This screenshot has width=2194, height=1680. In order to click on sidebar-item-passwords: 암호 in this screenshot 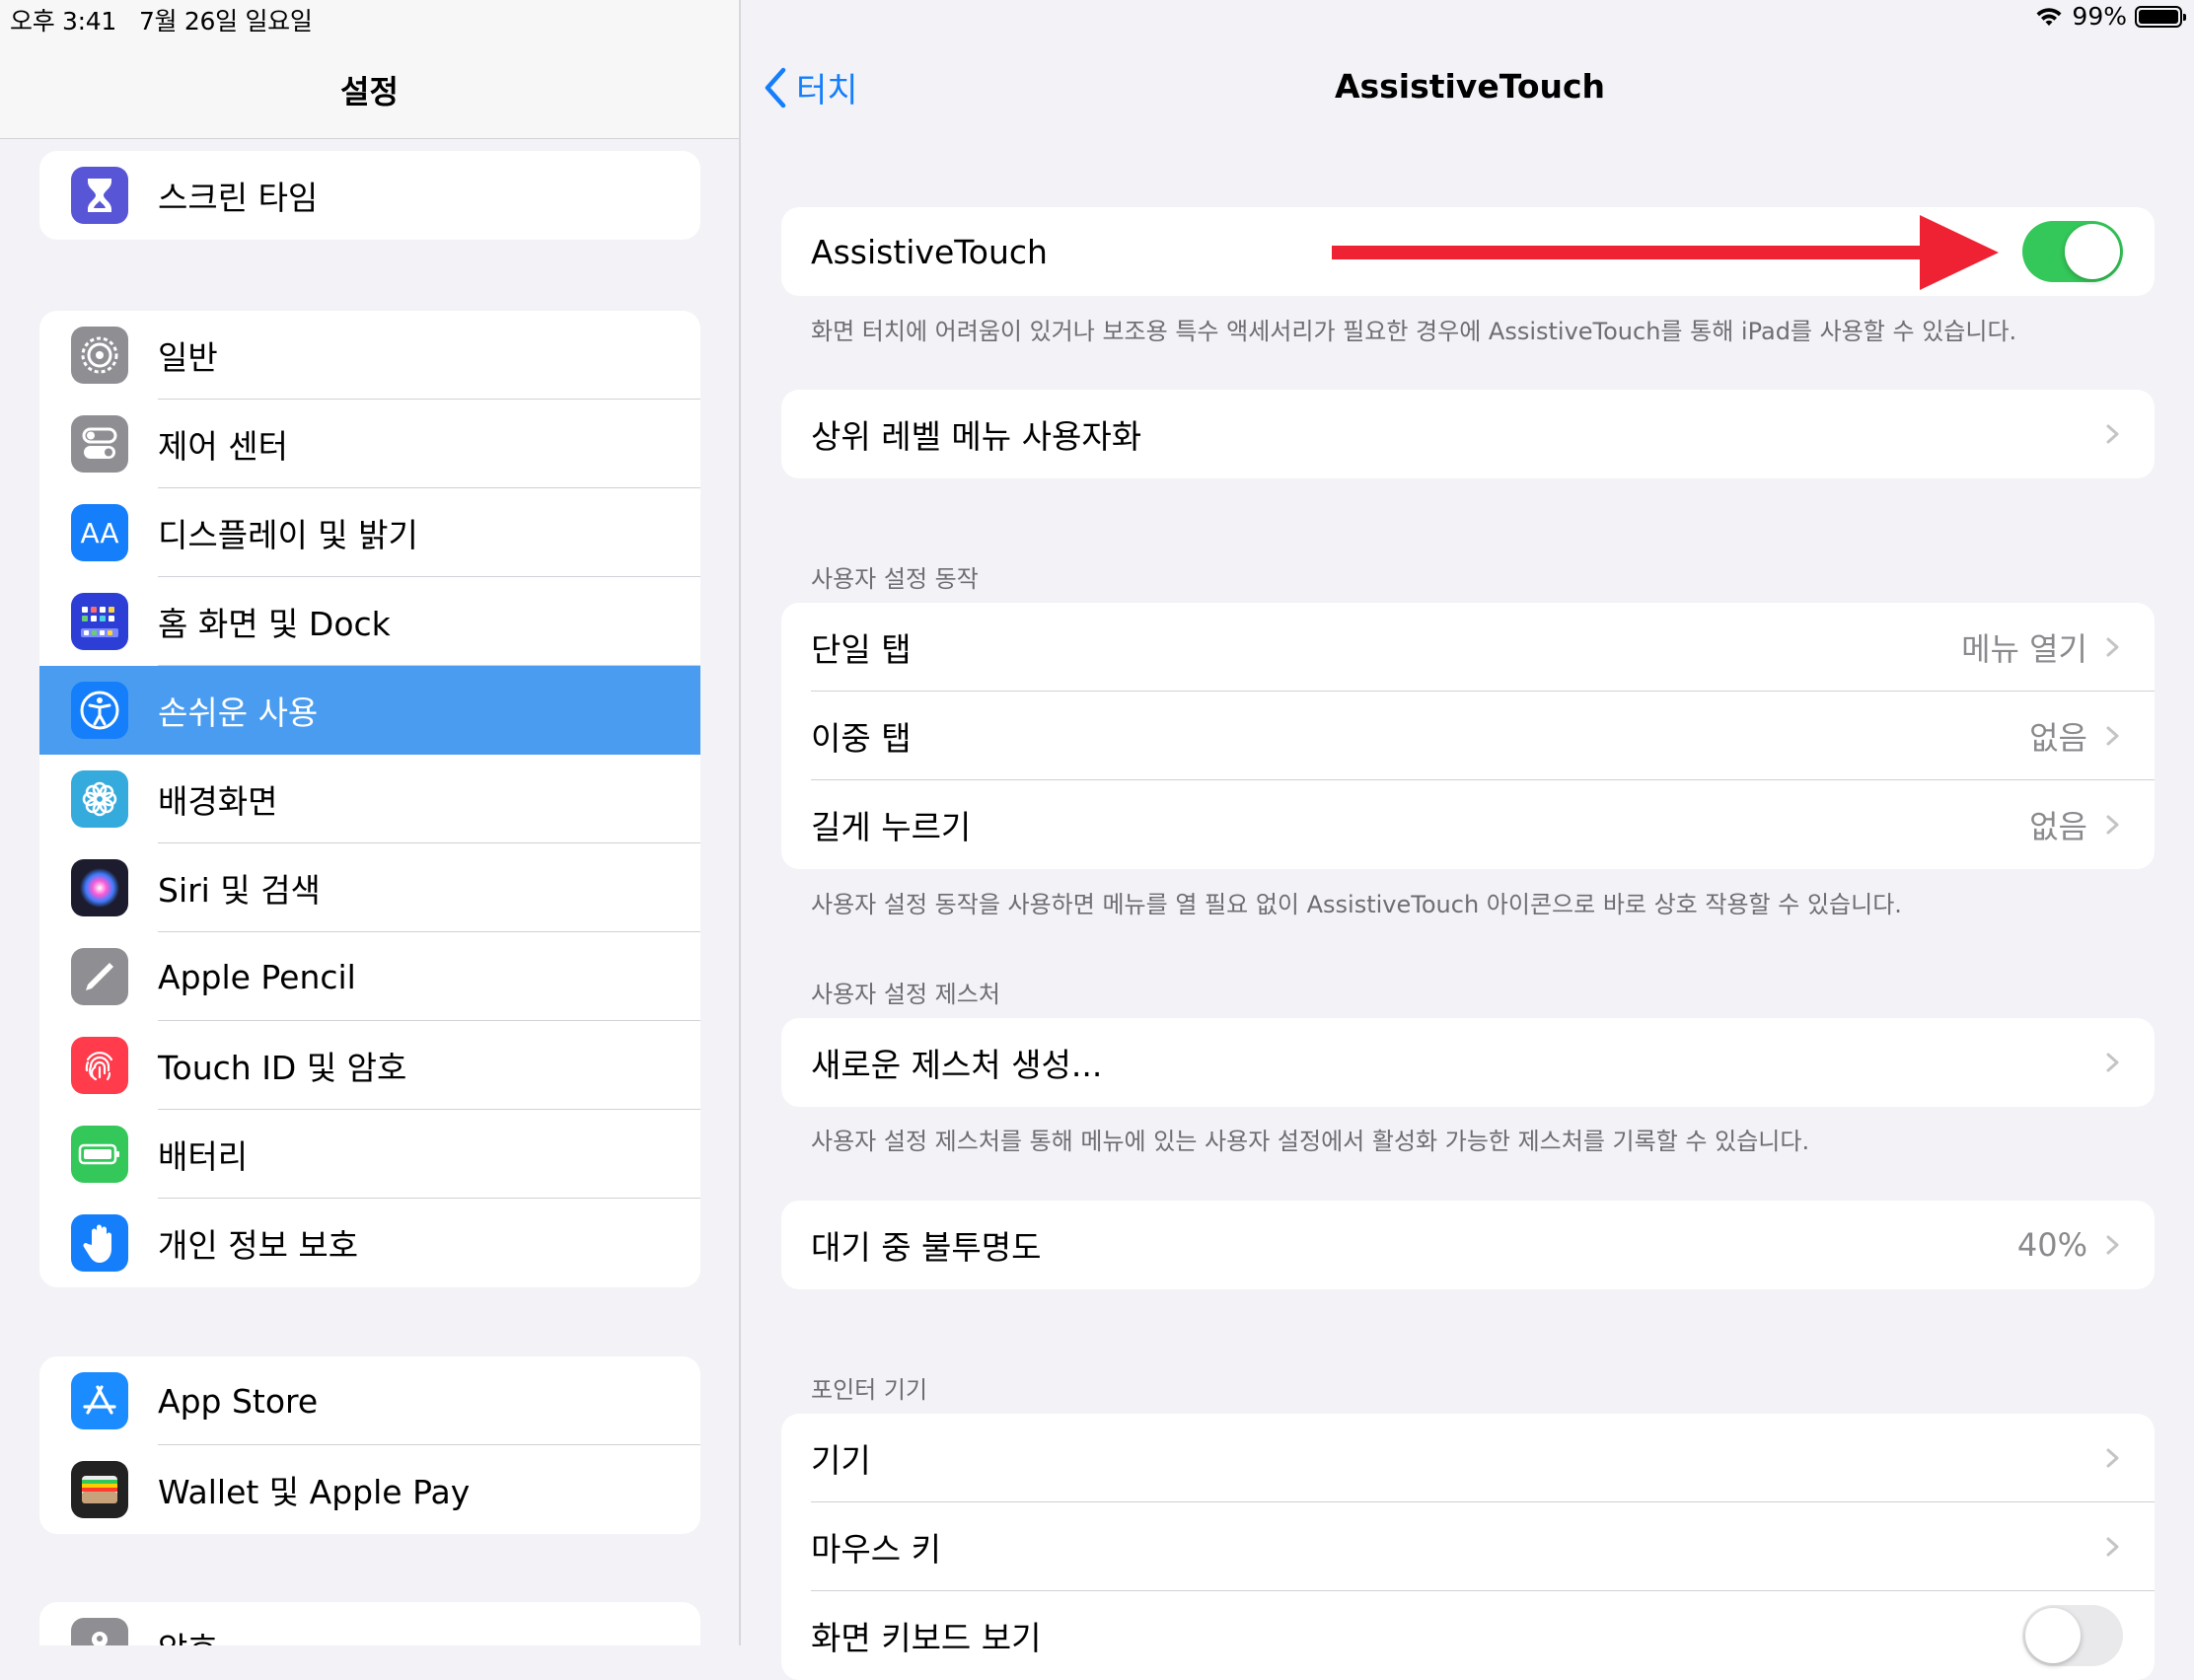, I will do `click(369, 1623)`.